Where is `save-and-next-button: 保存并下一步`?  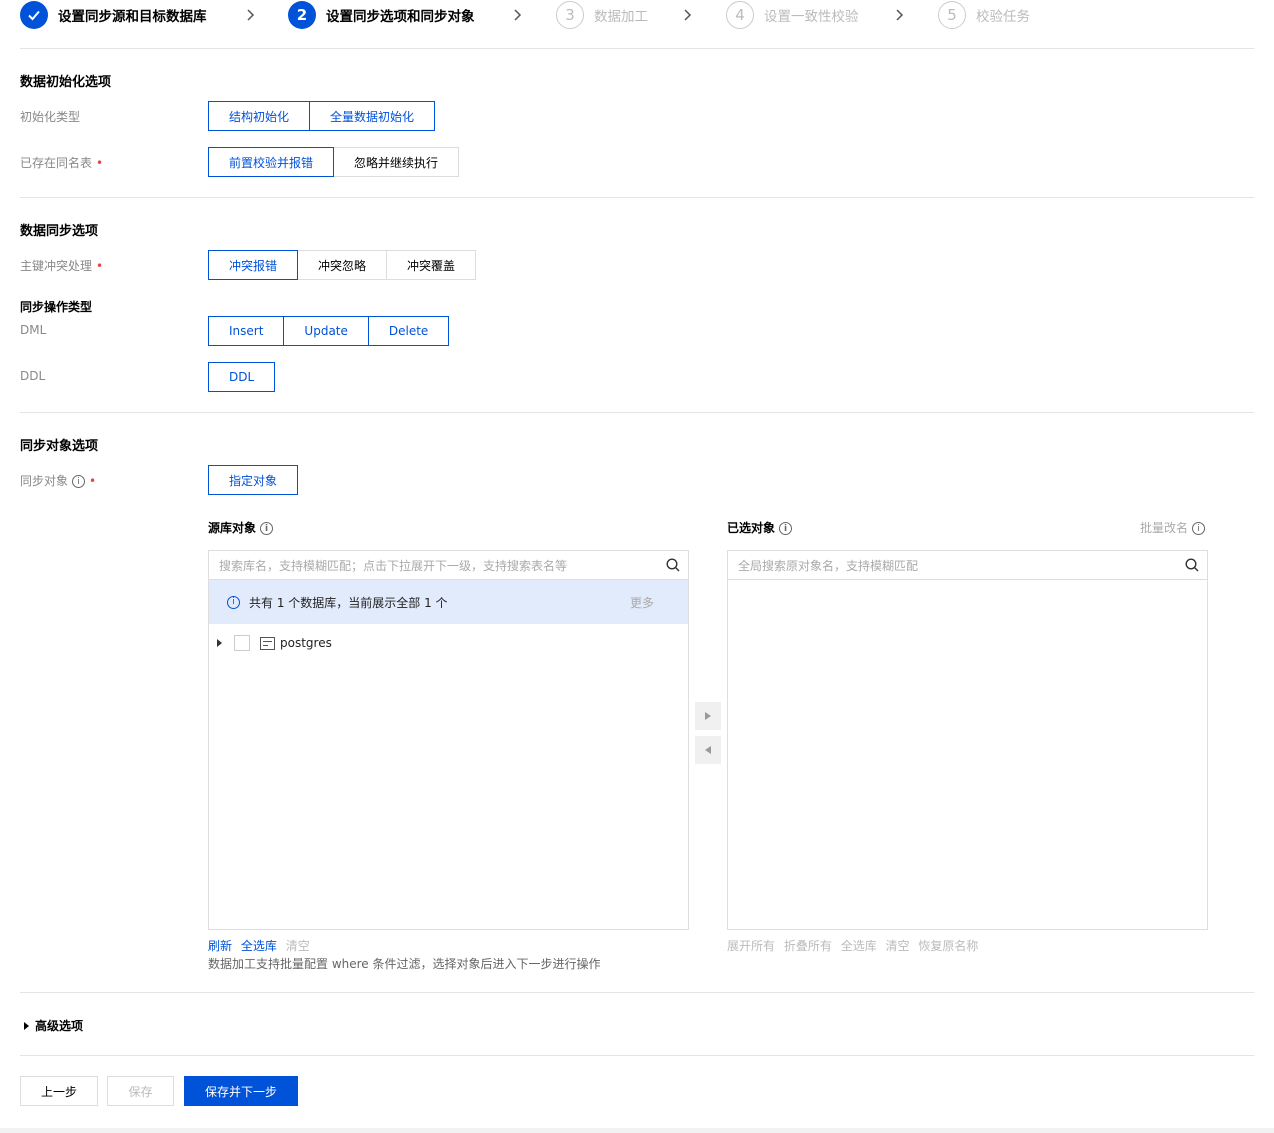 save-and-next-button: 保存并下一步 is located at coordinates (241, 1091).